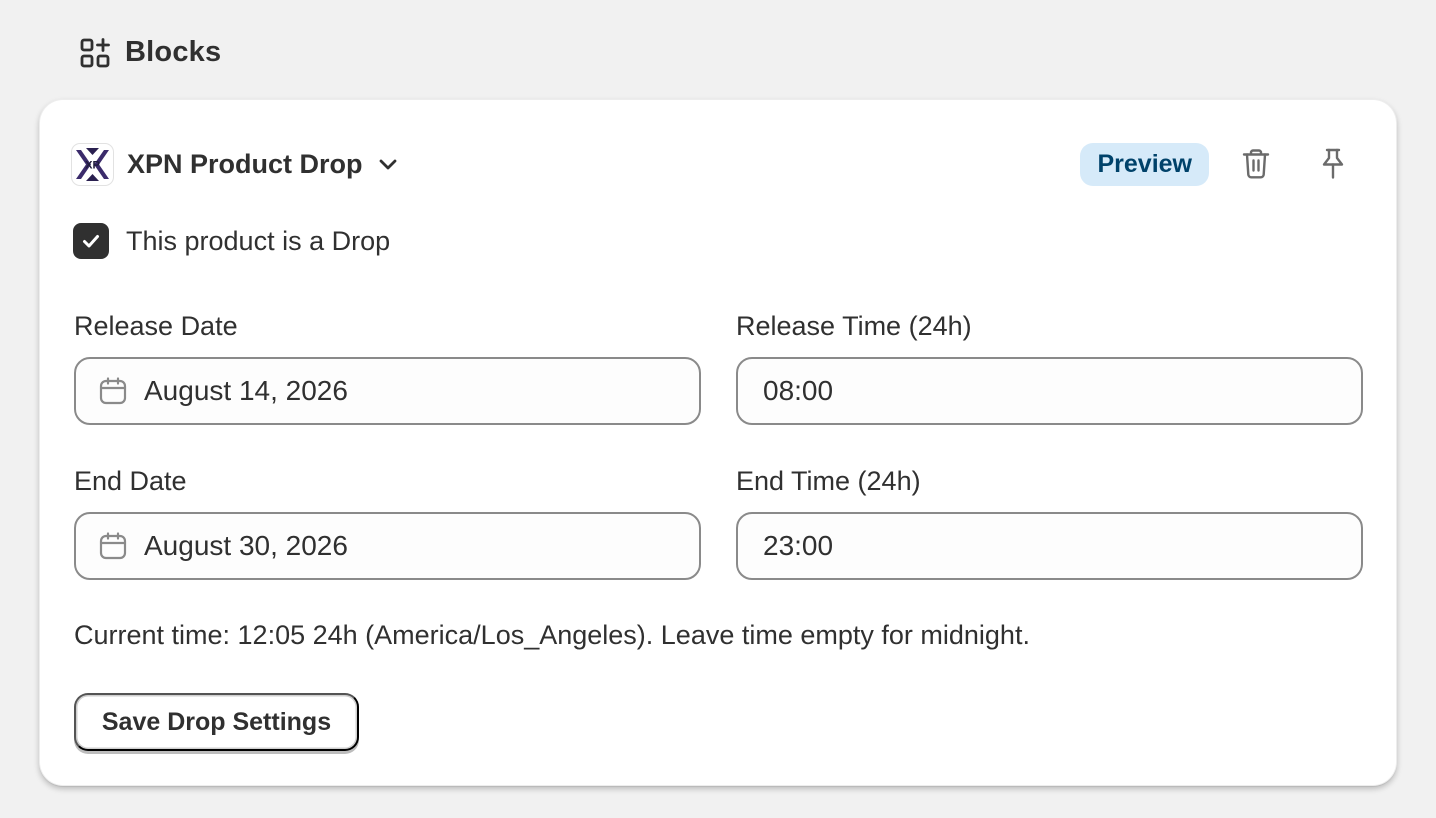 The height and width of the screenshot is (818, 1436). Describe the element at coordinates (798, 545) in the screenshot. I see `end-time-value: 23:00` at that location.